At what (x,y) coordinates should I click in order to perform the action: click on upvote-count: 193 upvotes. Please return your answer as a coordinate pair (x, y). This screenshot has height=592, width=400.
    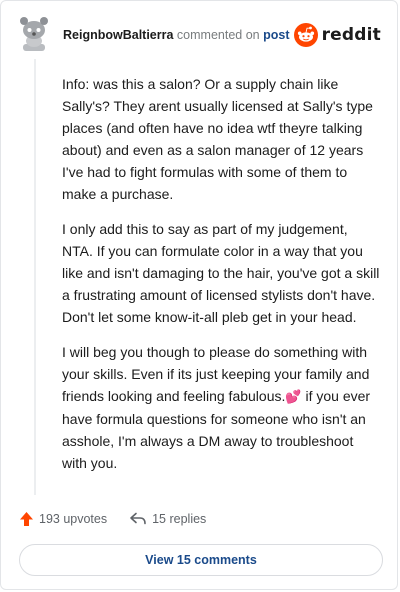
    Looking at the image, I should click on (73, 519).